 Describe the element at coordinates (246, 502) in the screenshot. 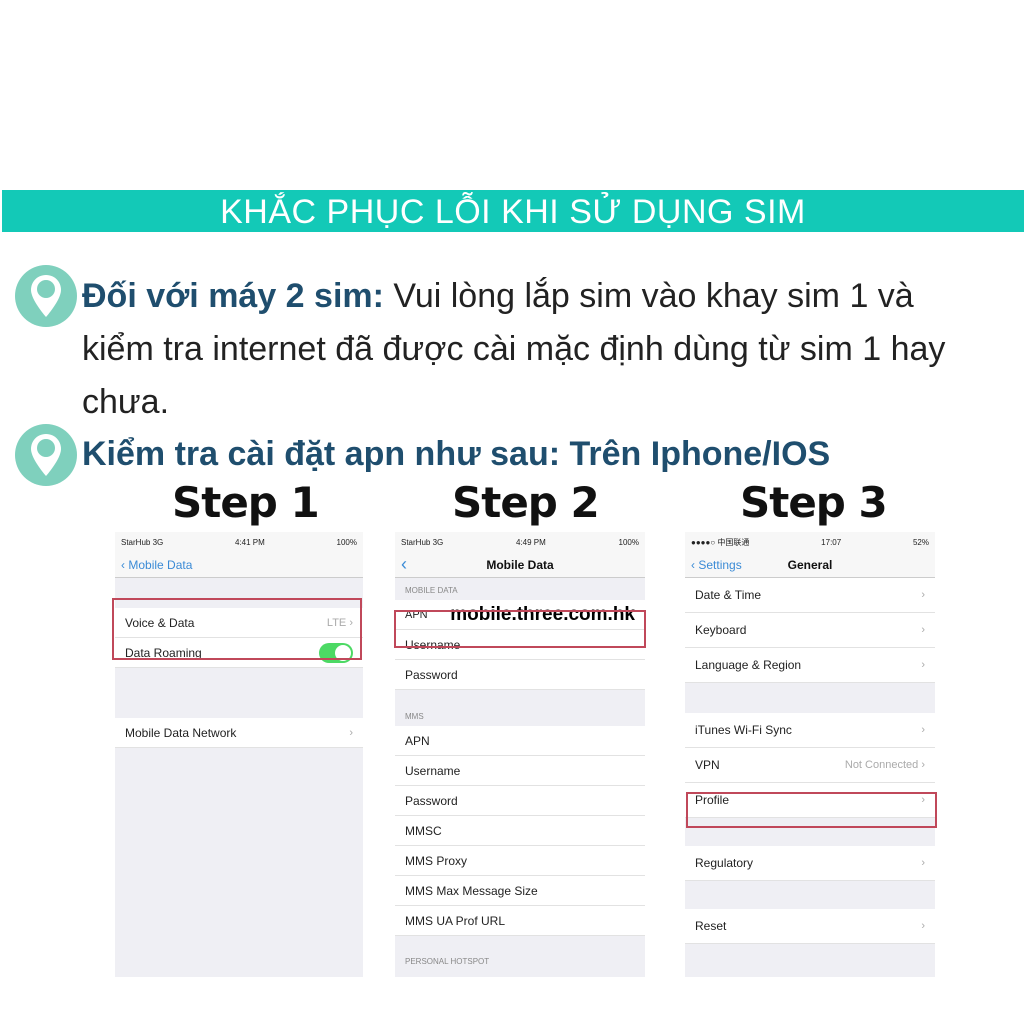

I see `step-1-label: Step 1` at that location.